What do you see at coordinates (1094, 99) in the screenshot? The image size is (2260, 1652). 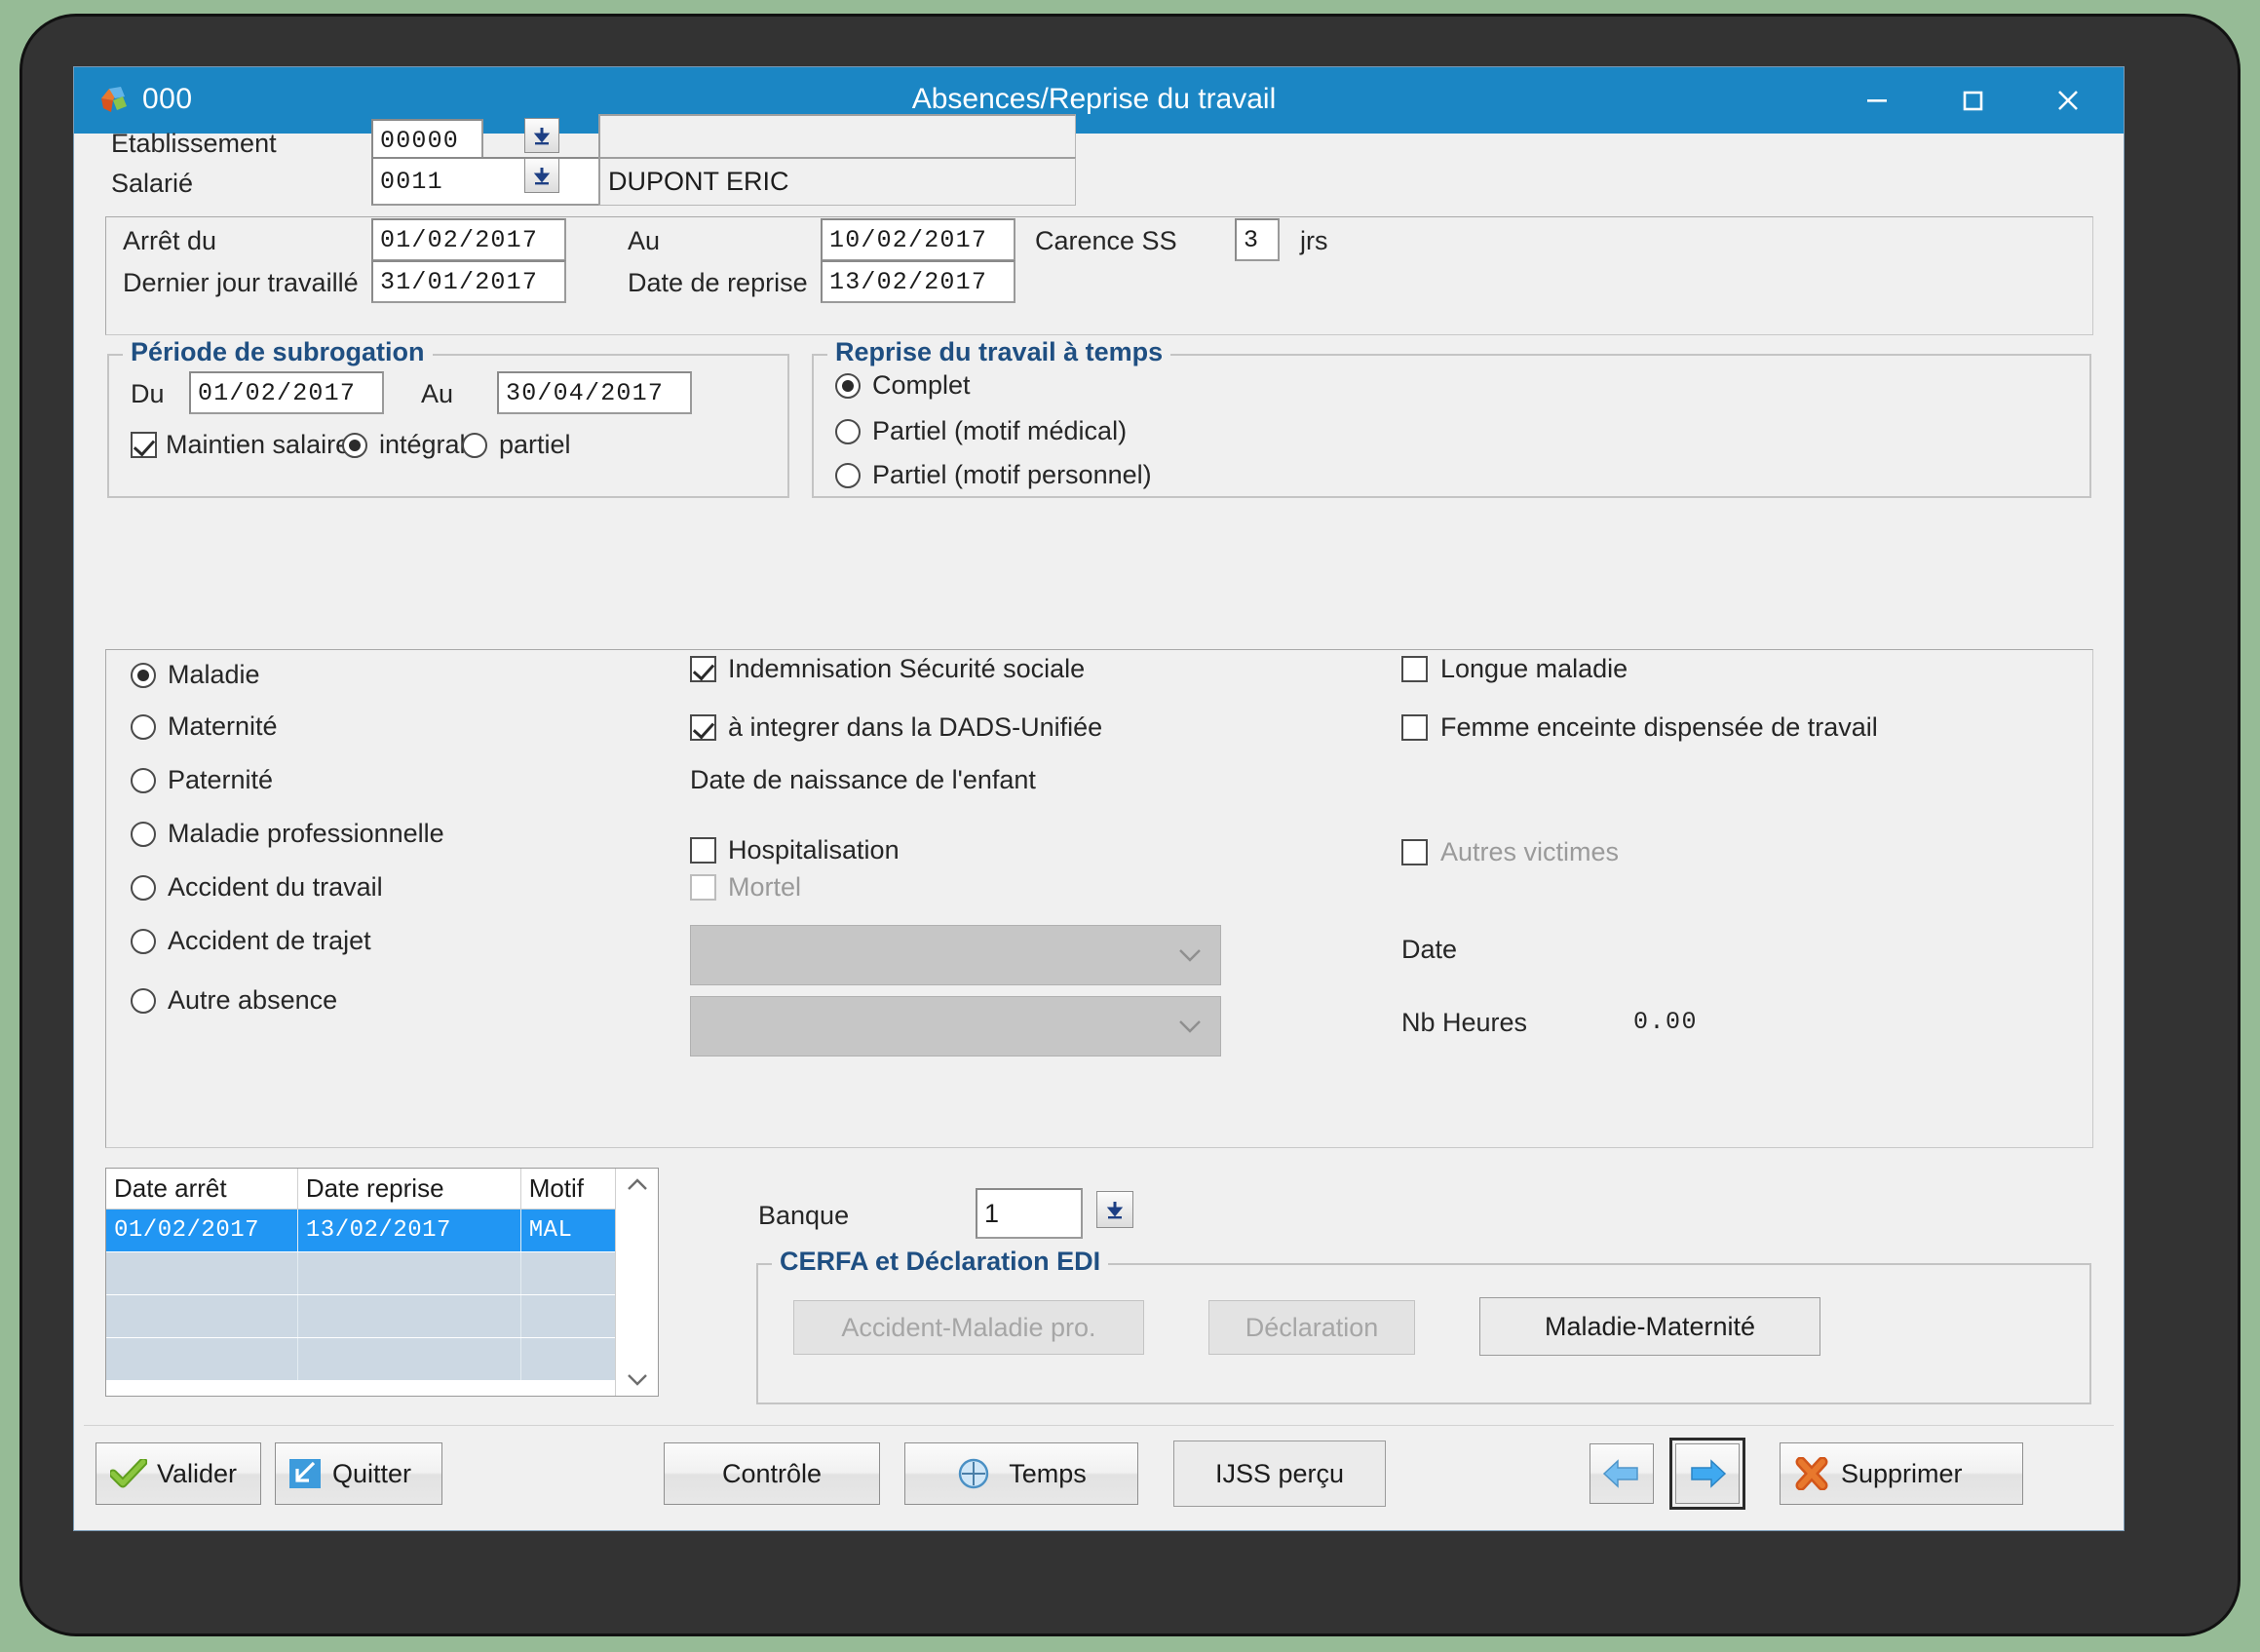 I see `window-title: Absences/Reprise du travail` at bounding box center [1094, 99].